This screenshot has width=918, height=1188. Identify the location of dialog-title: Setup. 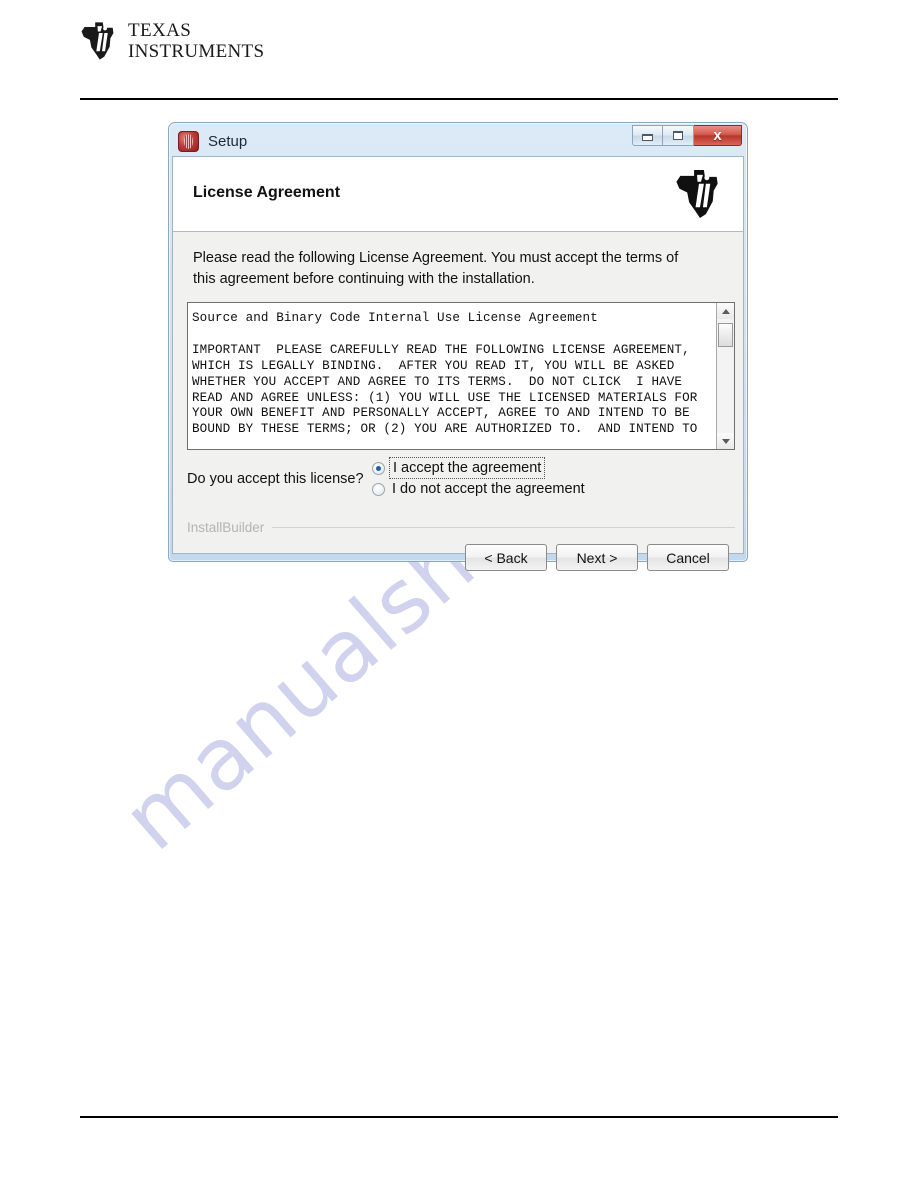
(228, 141).